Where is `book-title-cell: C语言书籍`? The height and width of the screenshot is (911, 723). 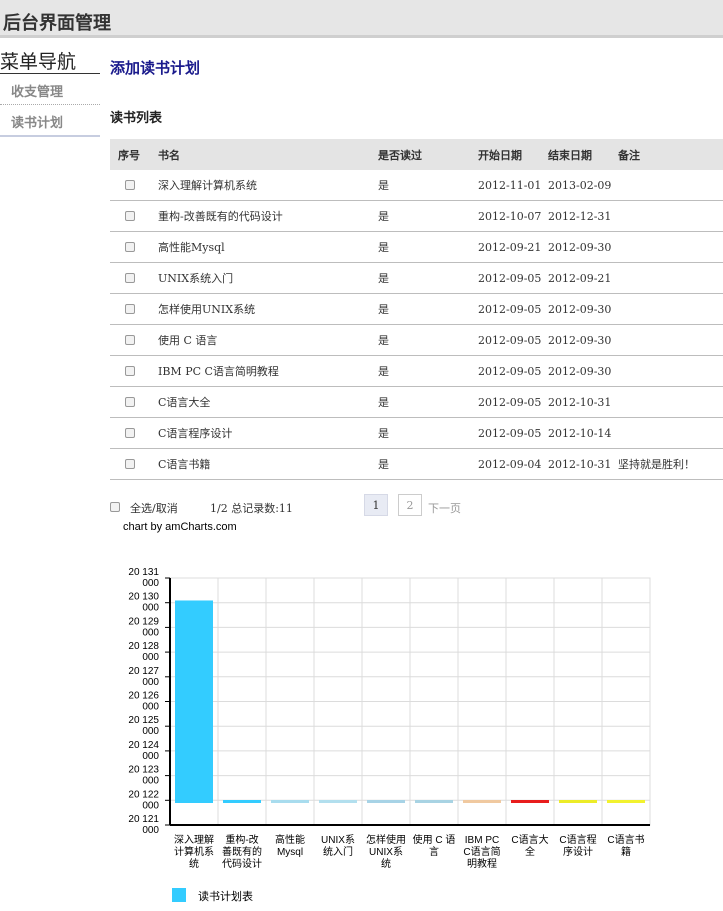
book-title-cell: C语言书籍 is located at coordinates (268, 464).